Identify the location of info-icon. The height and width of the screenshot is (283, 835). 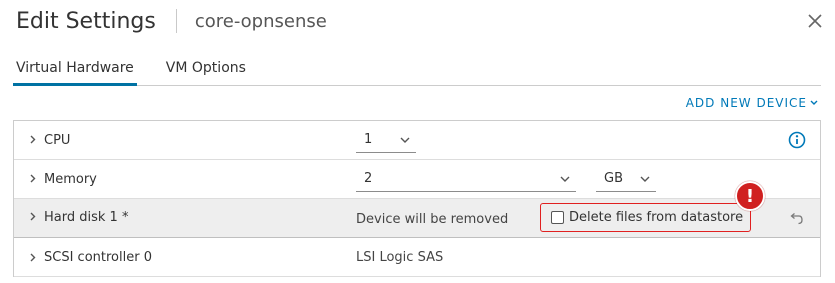
(797, 140).